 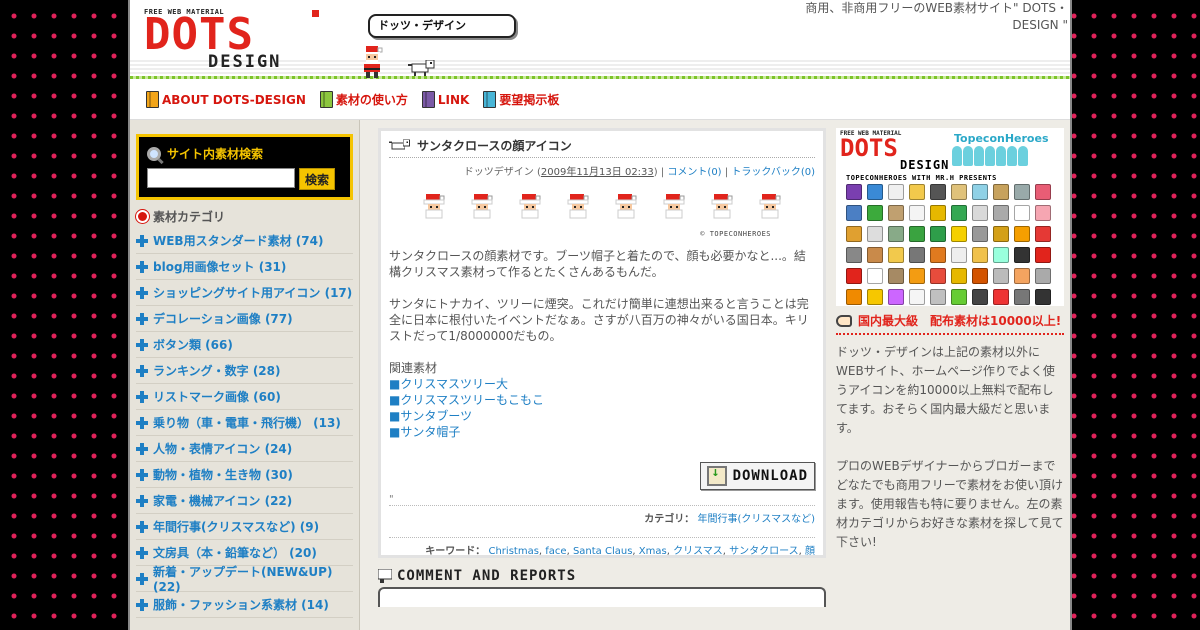 What do you see at coordinates (602, 416) in the screenshot?
I see `related-link: ■サンタブーツ` at bounding box center [602, 416].